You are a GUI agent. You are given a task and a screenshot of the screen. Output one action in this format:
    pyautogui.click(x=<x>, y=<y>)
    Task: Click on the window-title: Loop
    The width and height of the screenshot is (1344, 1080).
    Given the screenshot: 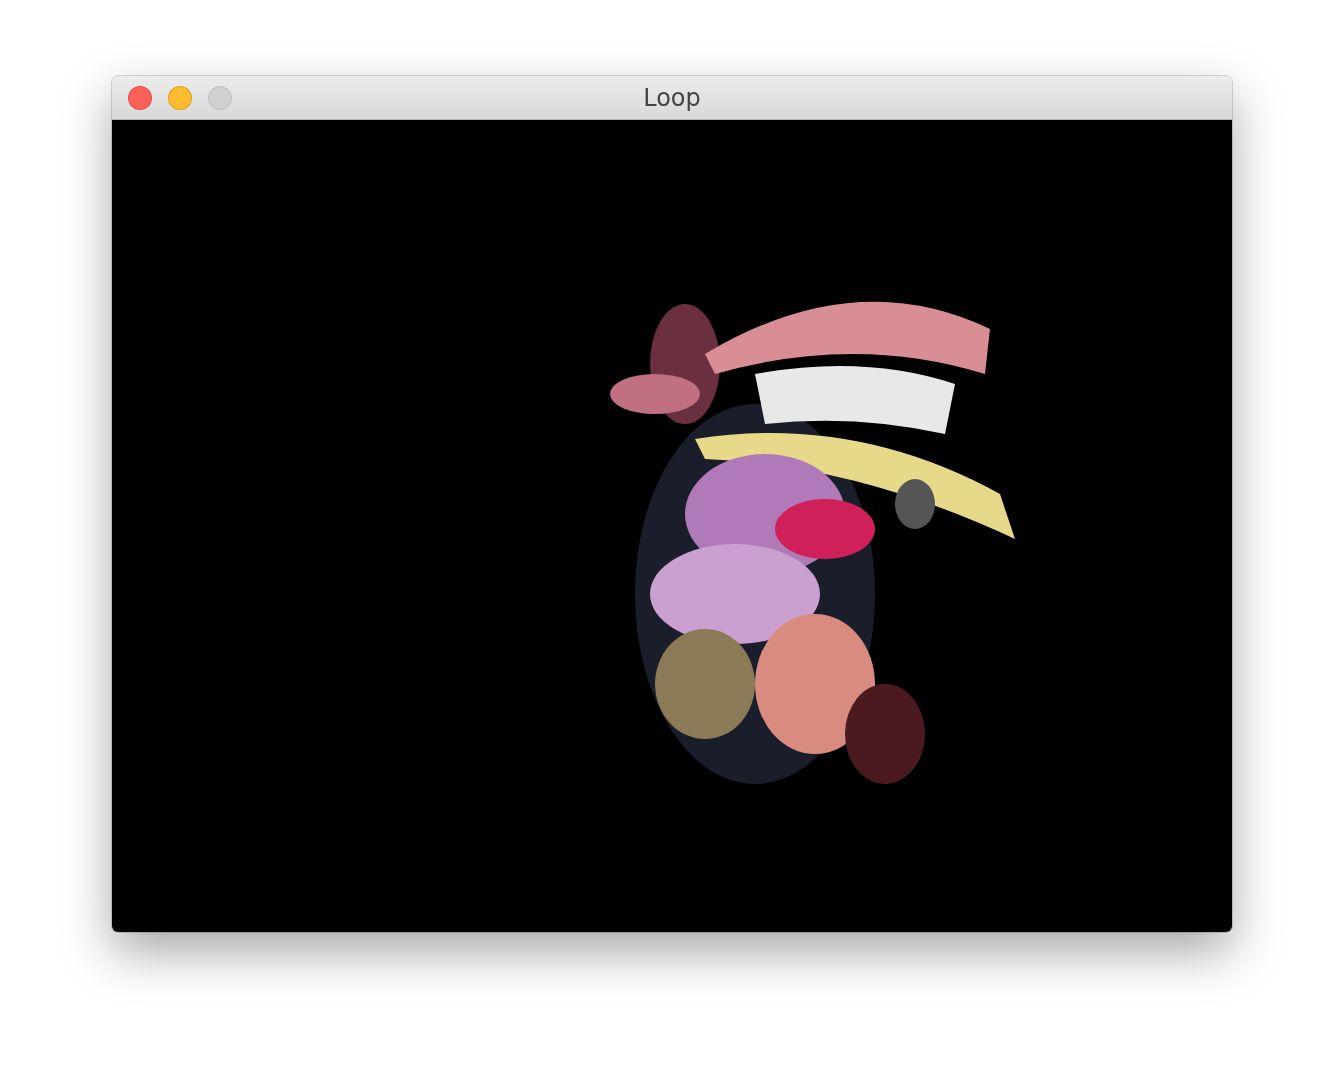 What is the action you would take?
    pyautogui.click(x=672, y=97)
    